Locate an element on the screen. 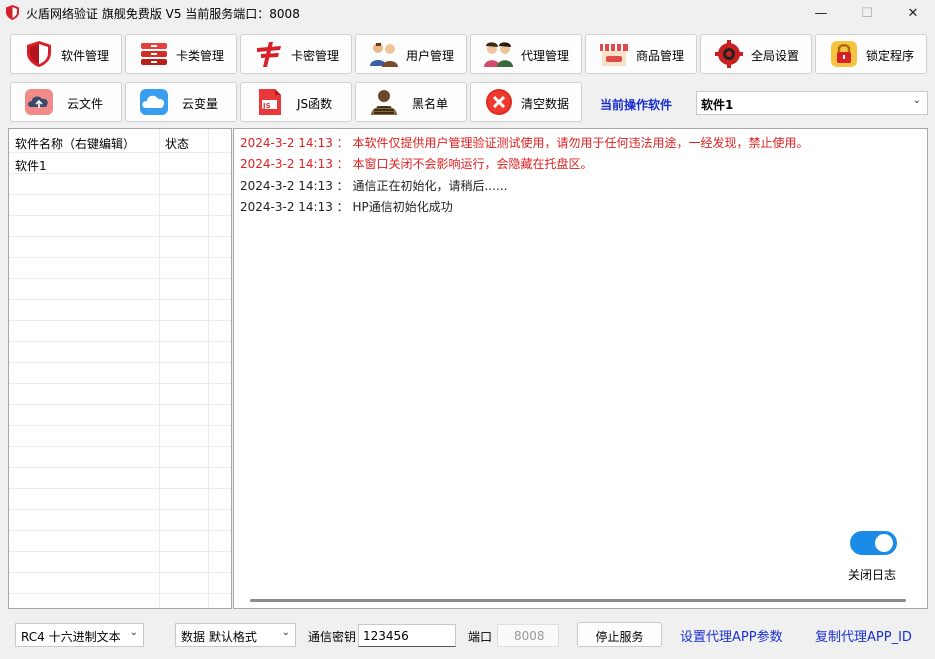 The width and height of the screenshot is (935, 659). card-icon is located at coordinates (269, 54).